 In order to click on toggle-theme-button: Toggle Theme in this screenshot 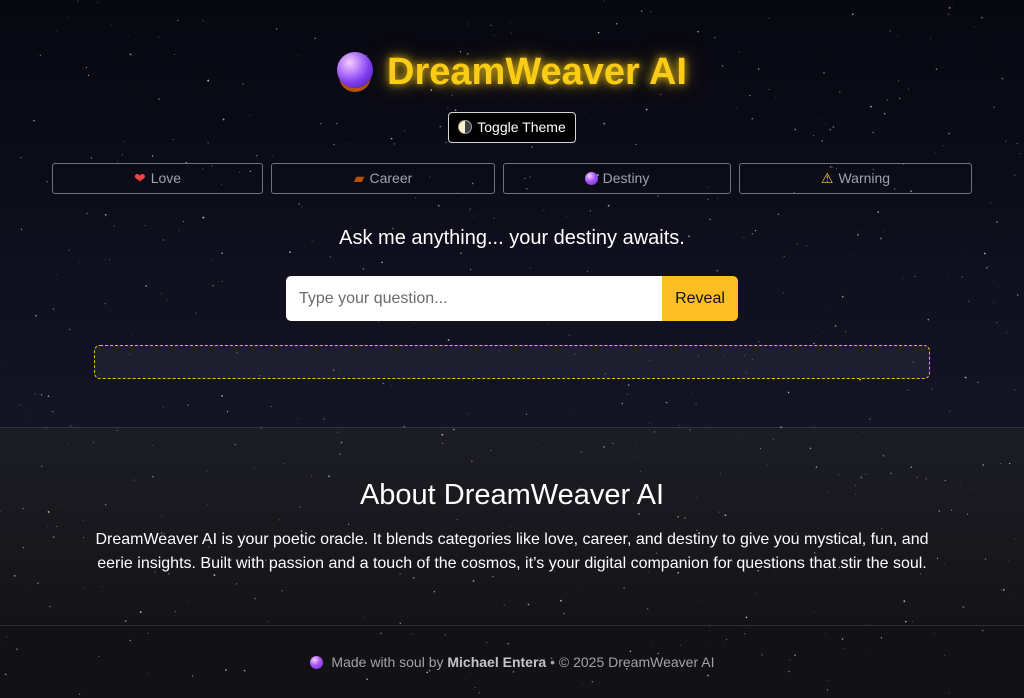, I will do `click(512, 127)`.